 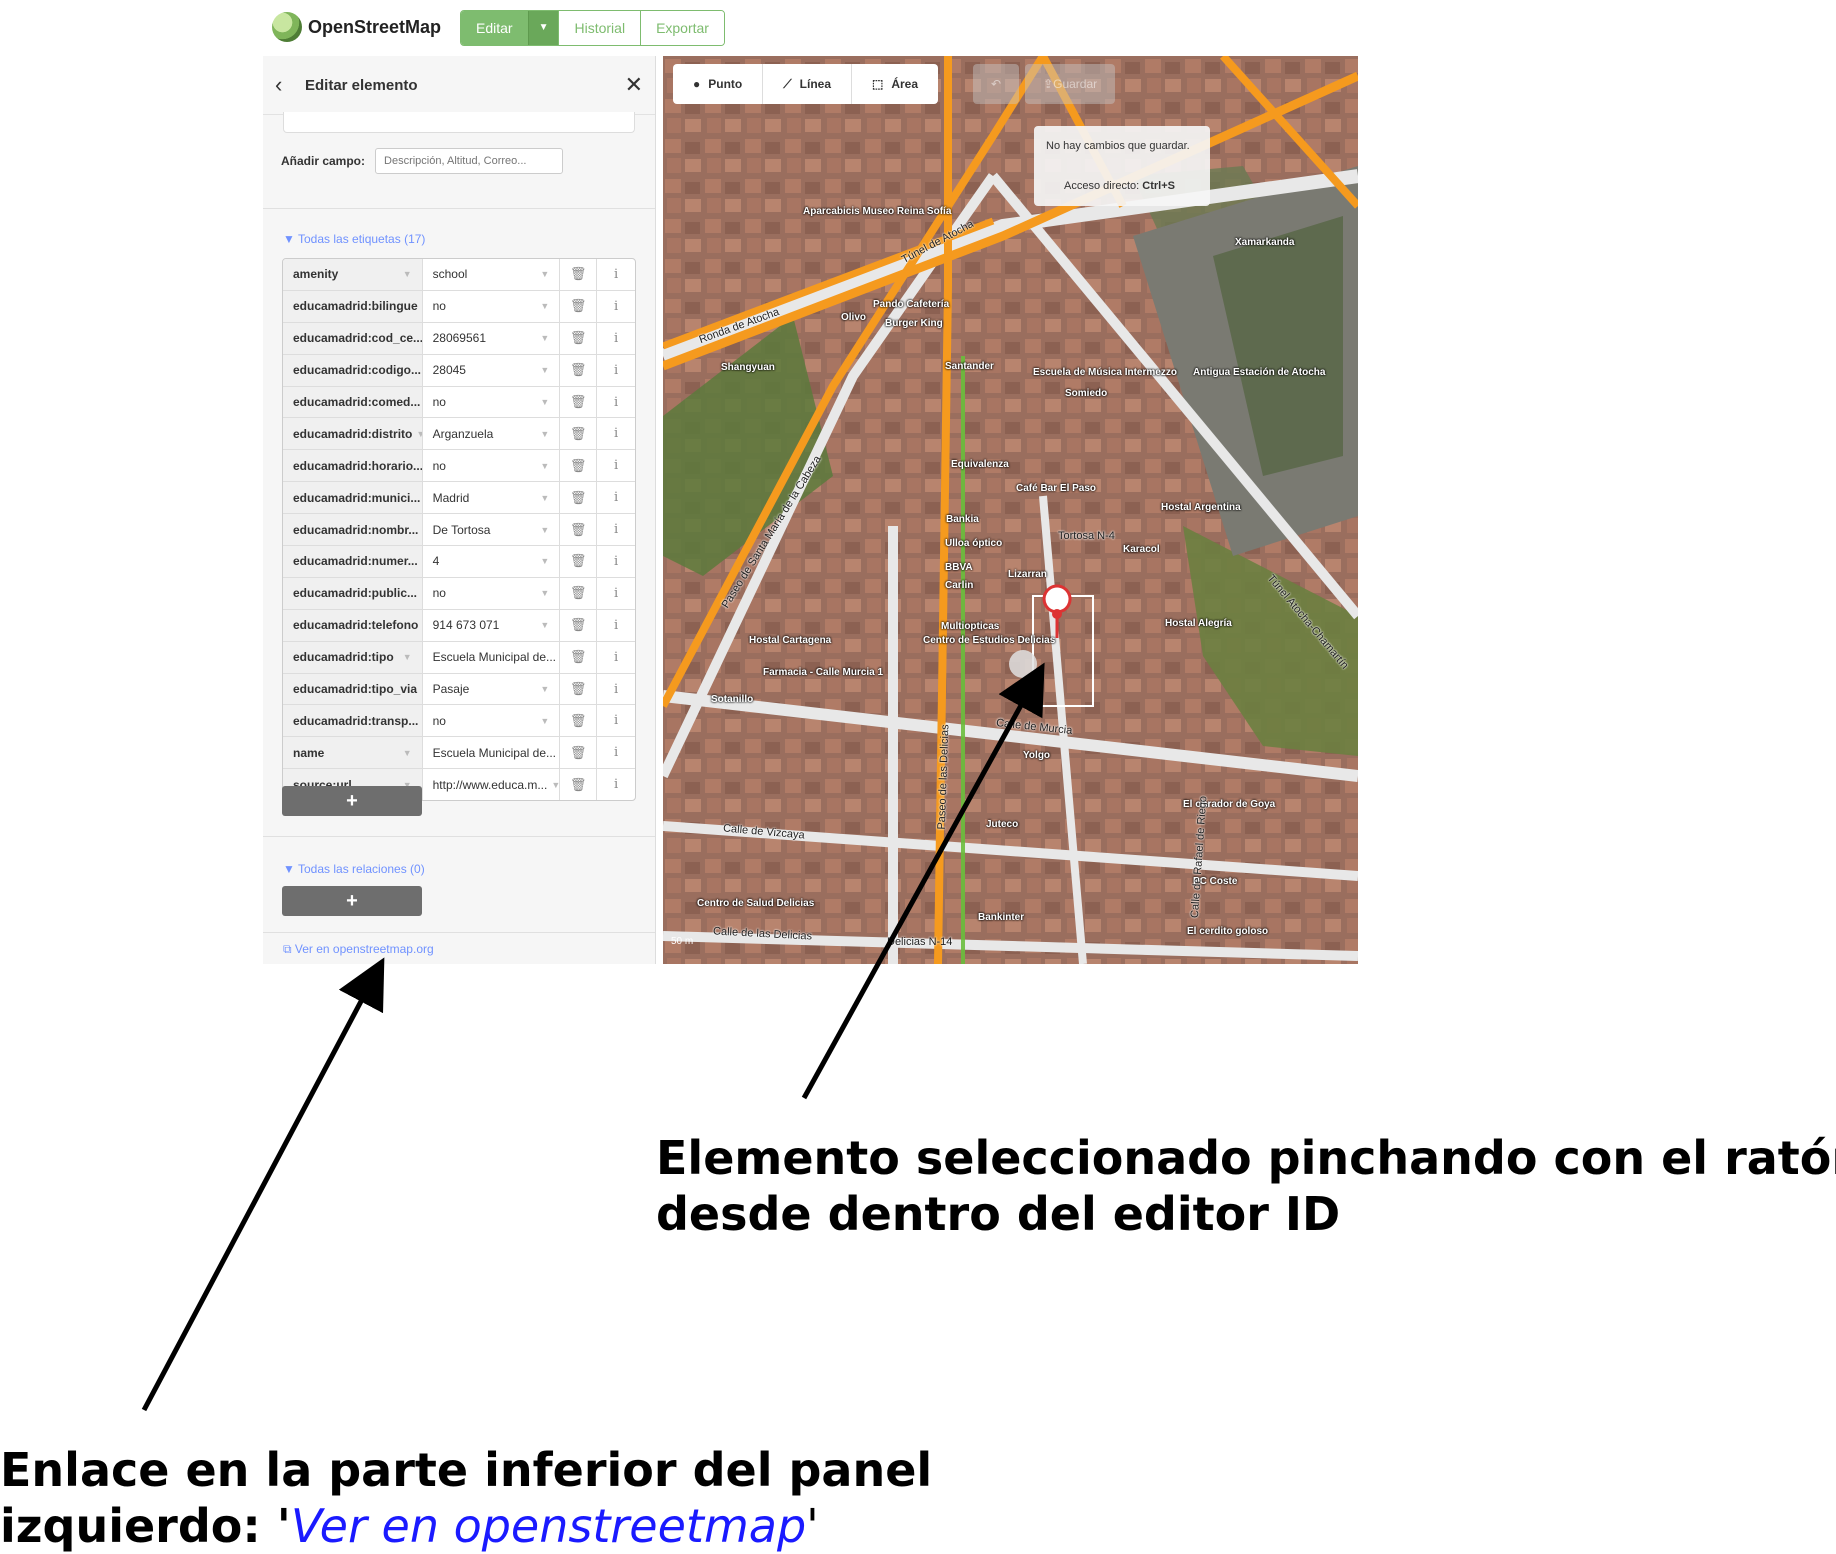 I want to click on arrow-to-selected-element, so click(x=919, y=889).